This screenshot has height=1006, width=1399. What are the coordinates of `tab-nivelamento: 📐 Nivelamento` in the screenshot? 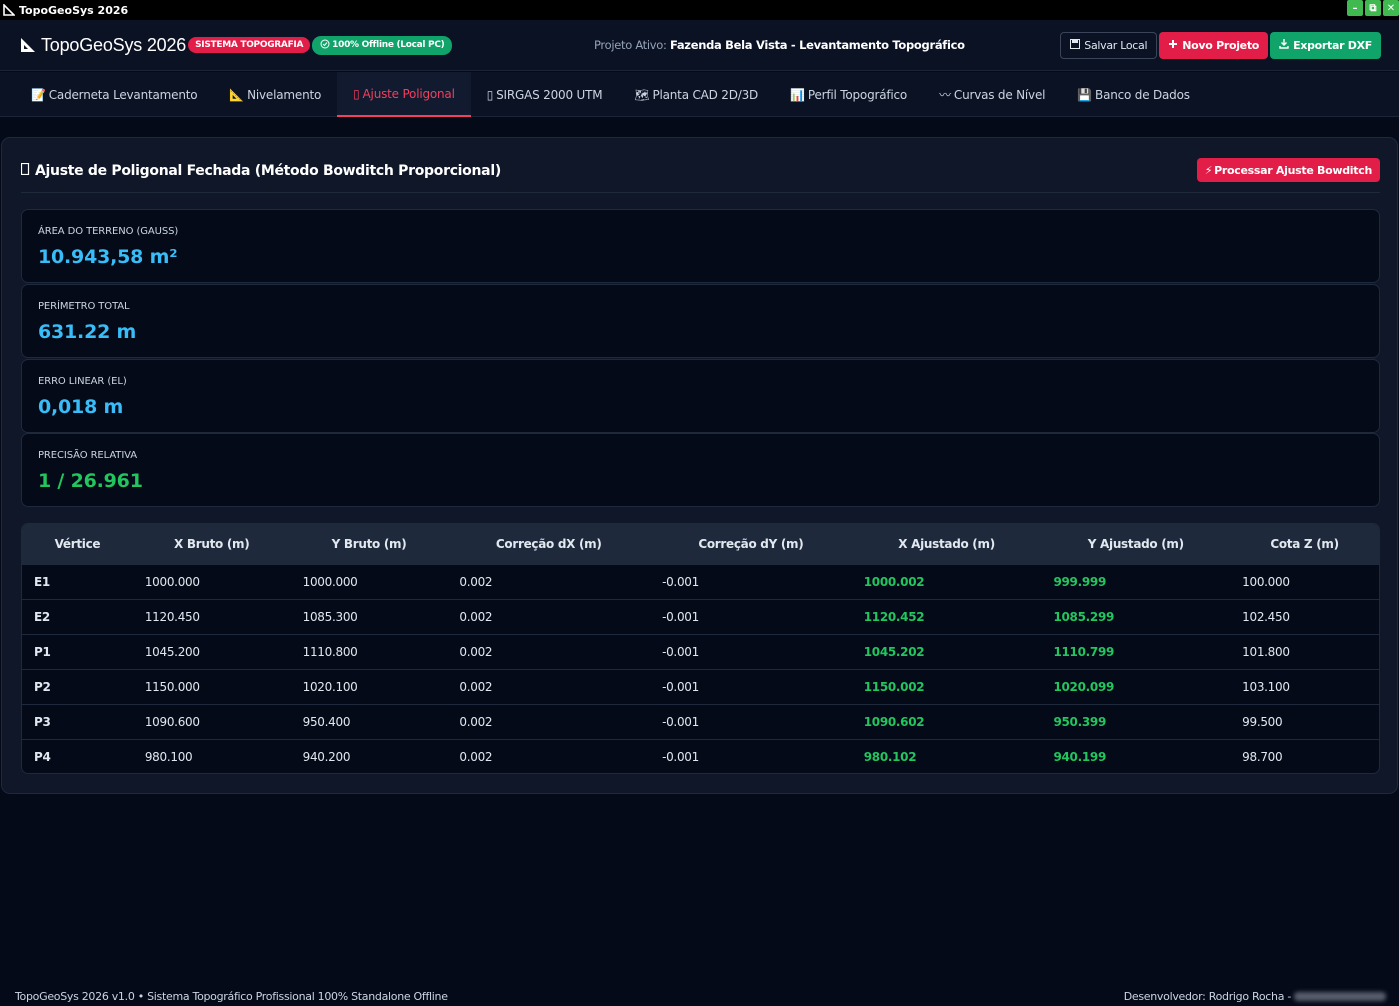 It's located at (275, 94).